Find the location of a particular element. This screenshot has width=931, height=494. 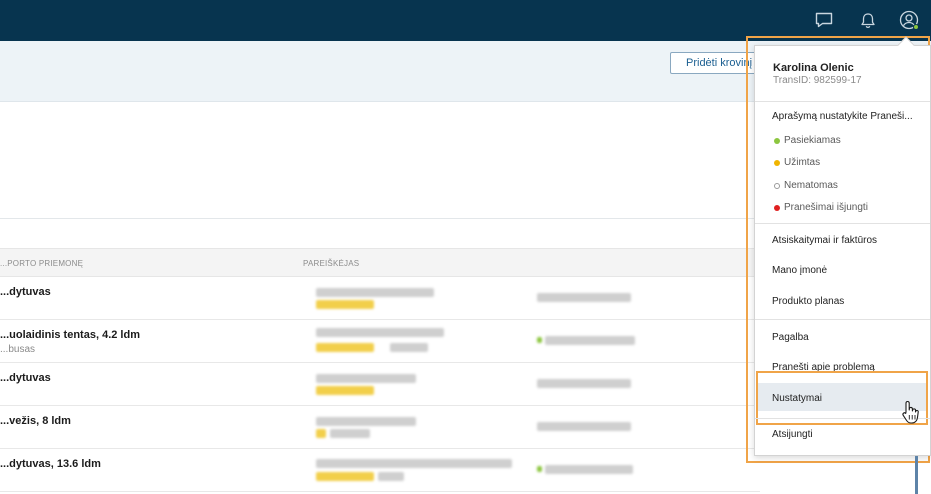

menu-item-settings: Nustatymai is located at coordinates (797, 398).